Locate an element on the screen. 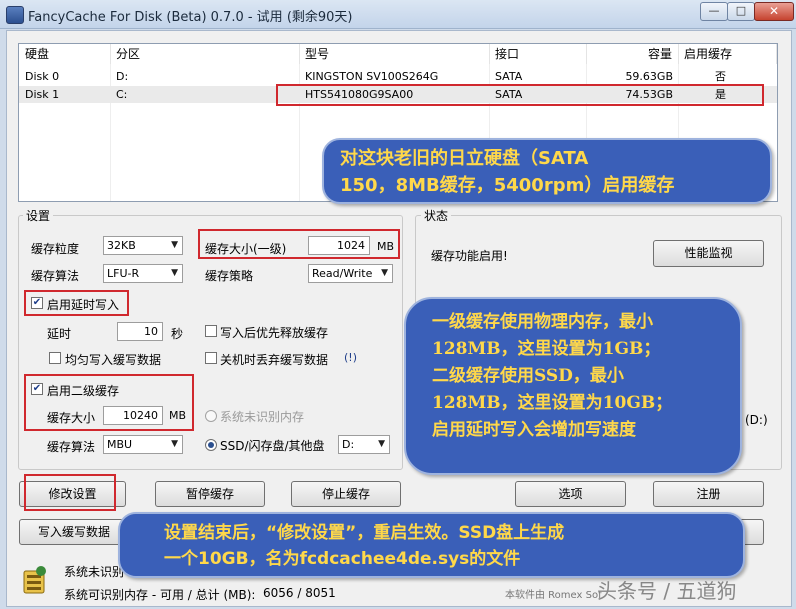  even-write-label: 均匀写入缓写数据 is located at coordinates (113, 360).